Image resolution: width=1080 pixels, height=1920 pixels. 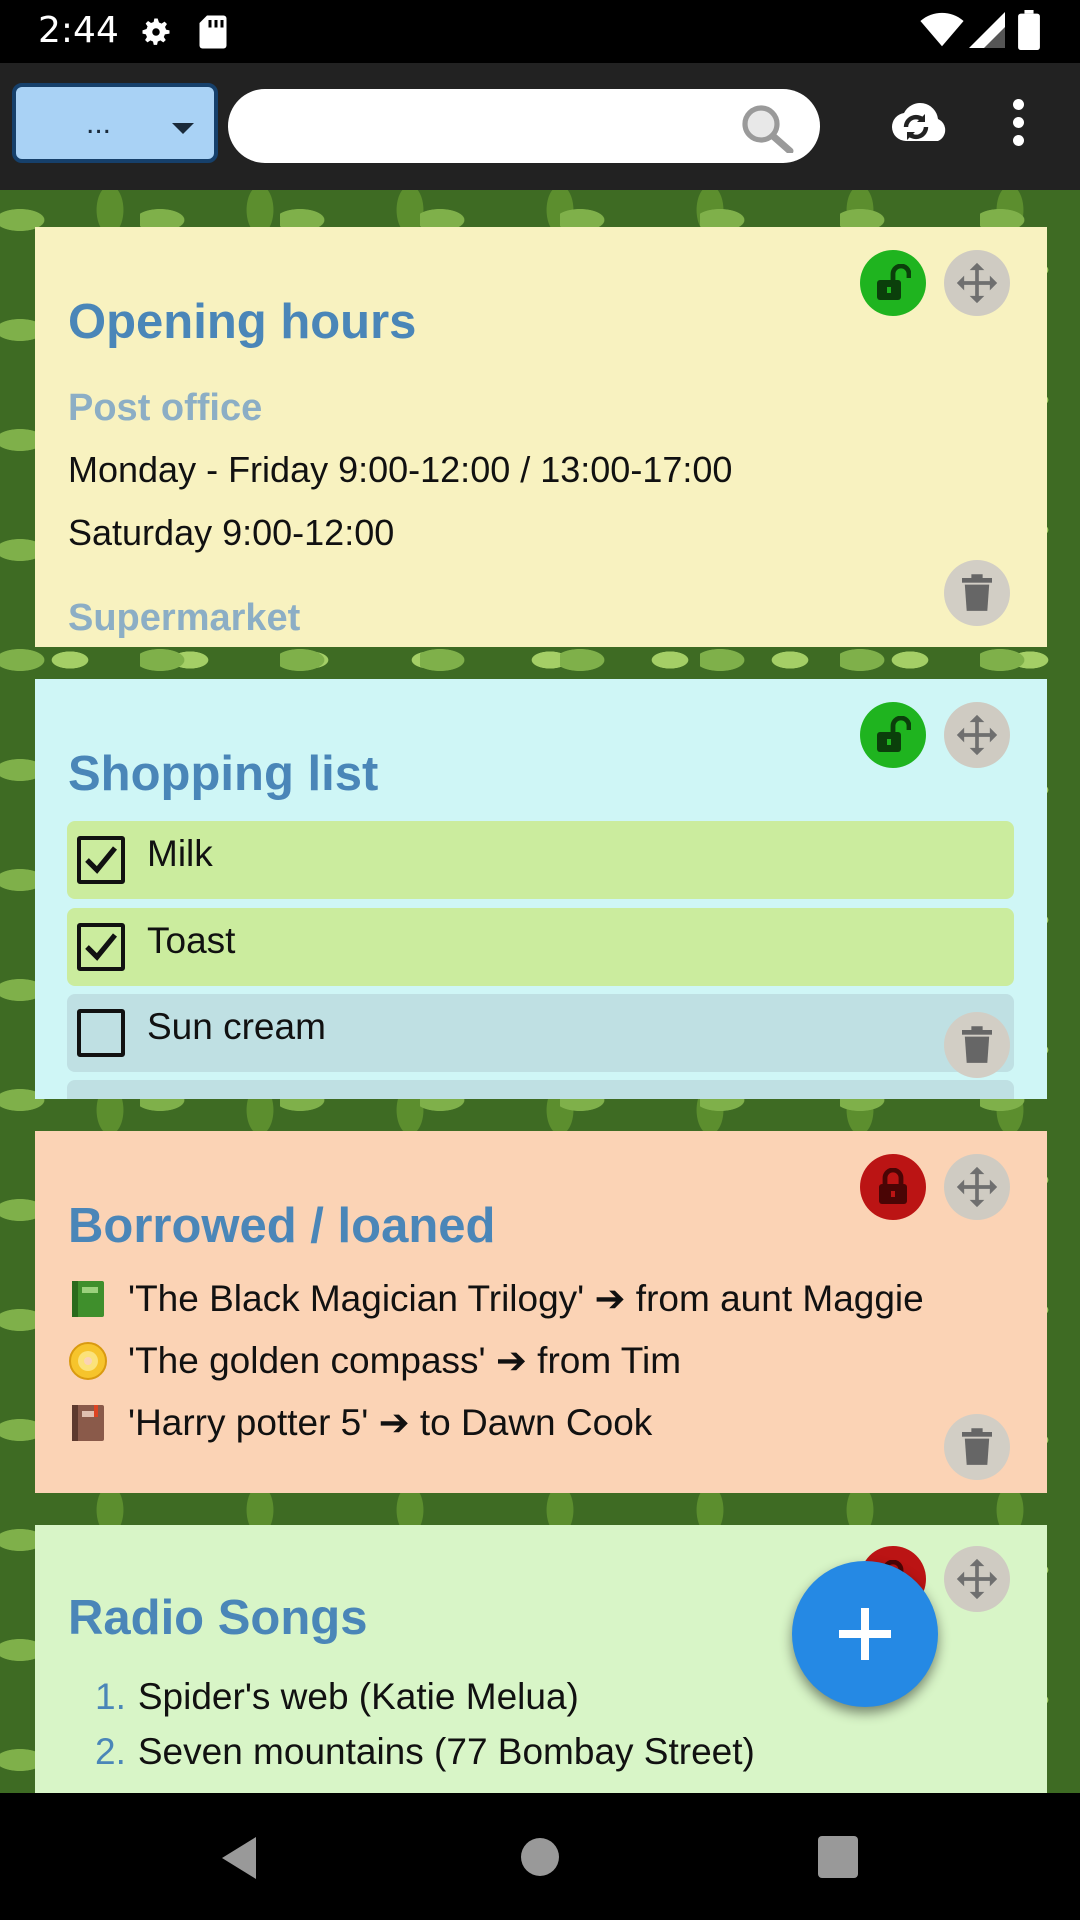 I want to click on back-icon, so click(x=238, y=1860).